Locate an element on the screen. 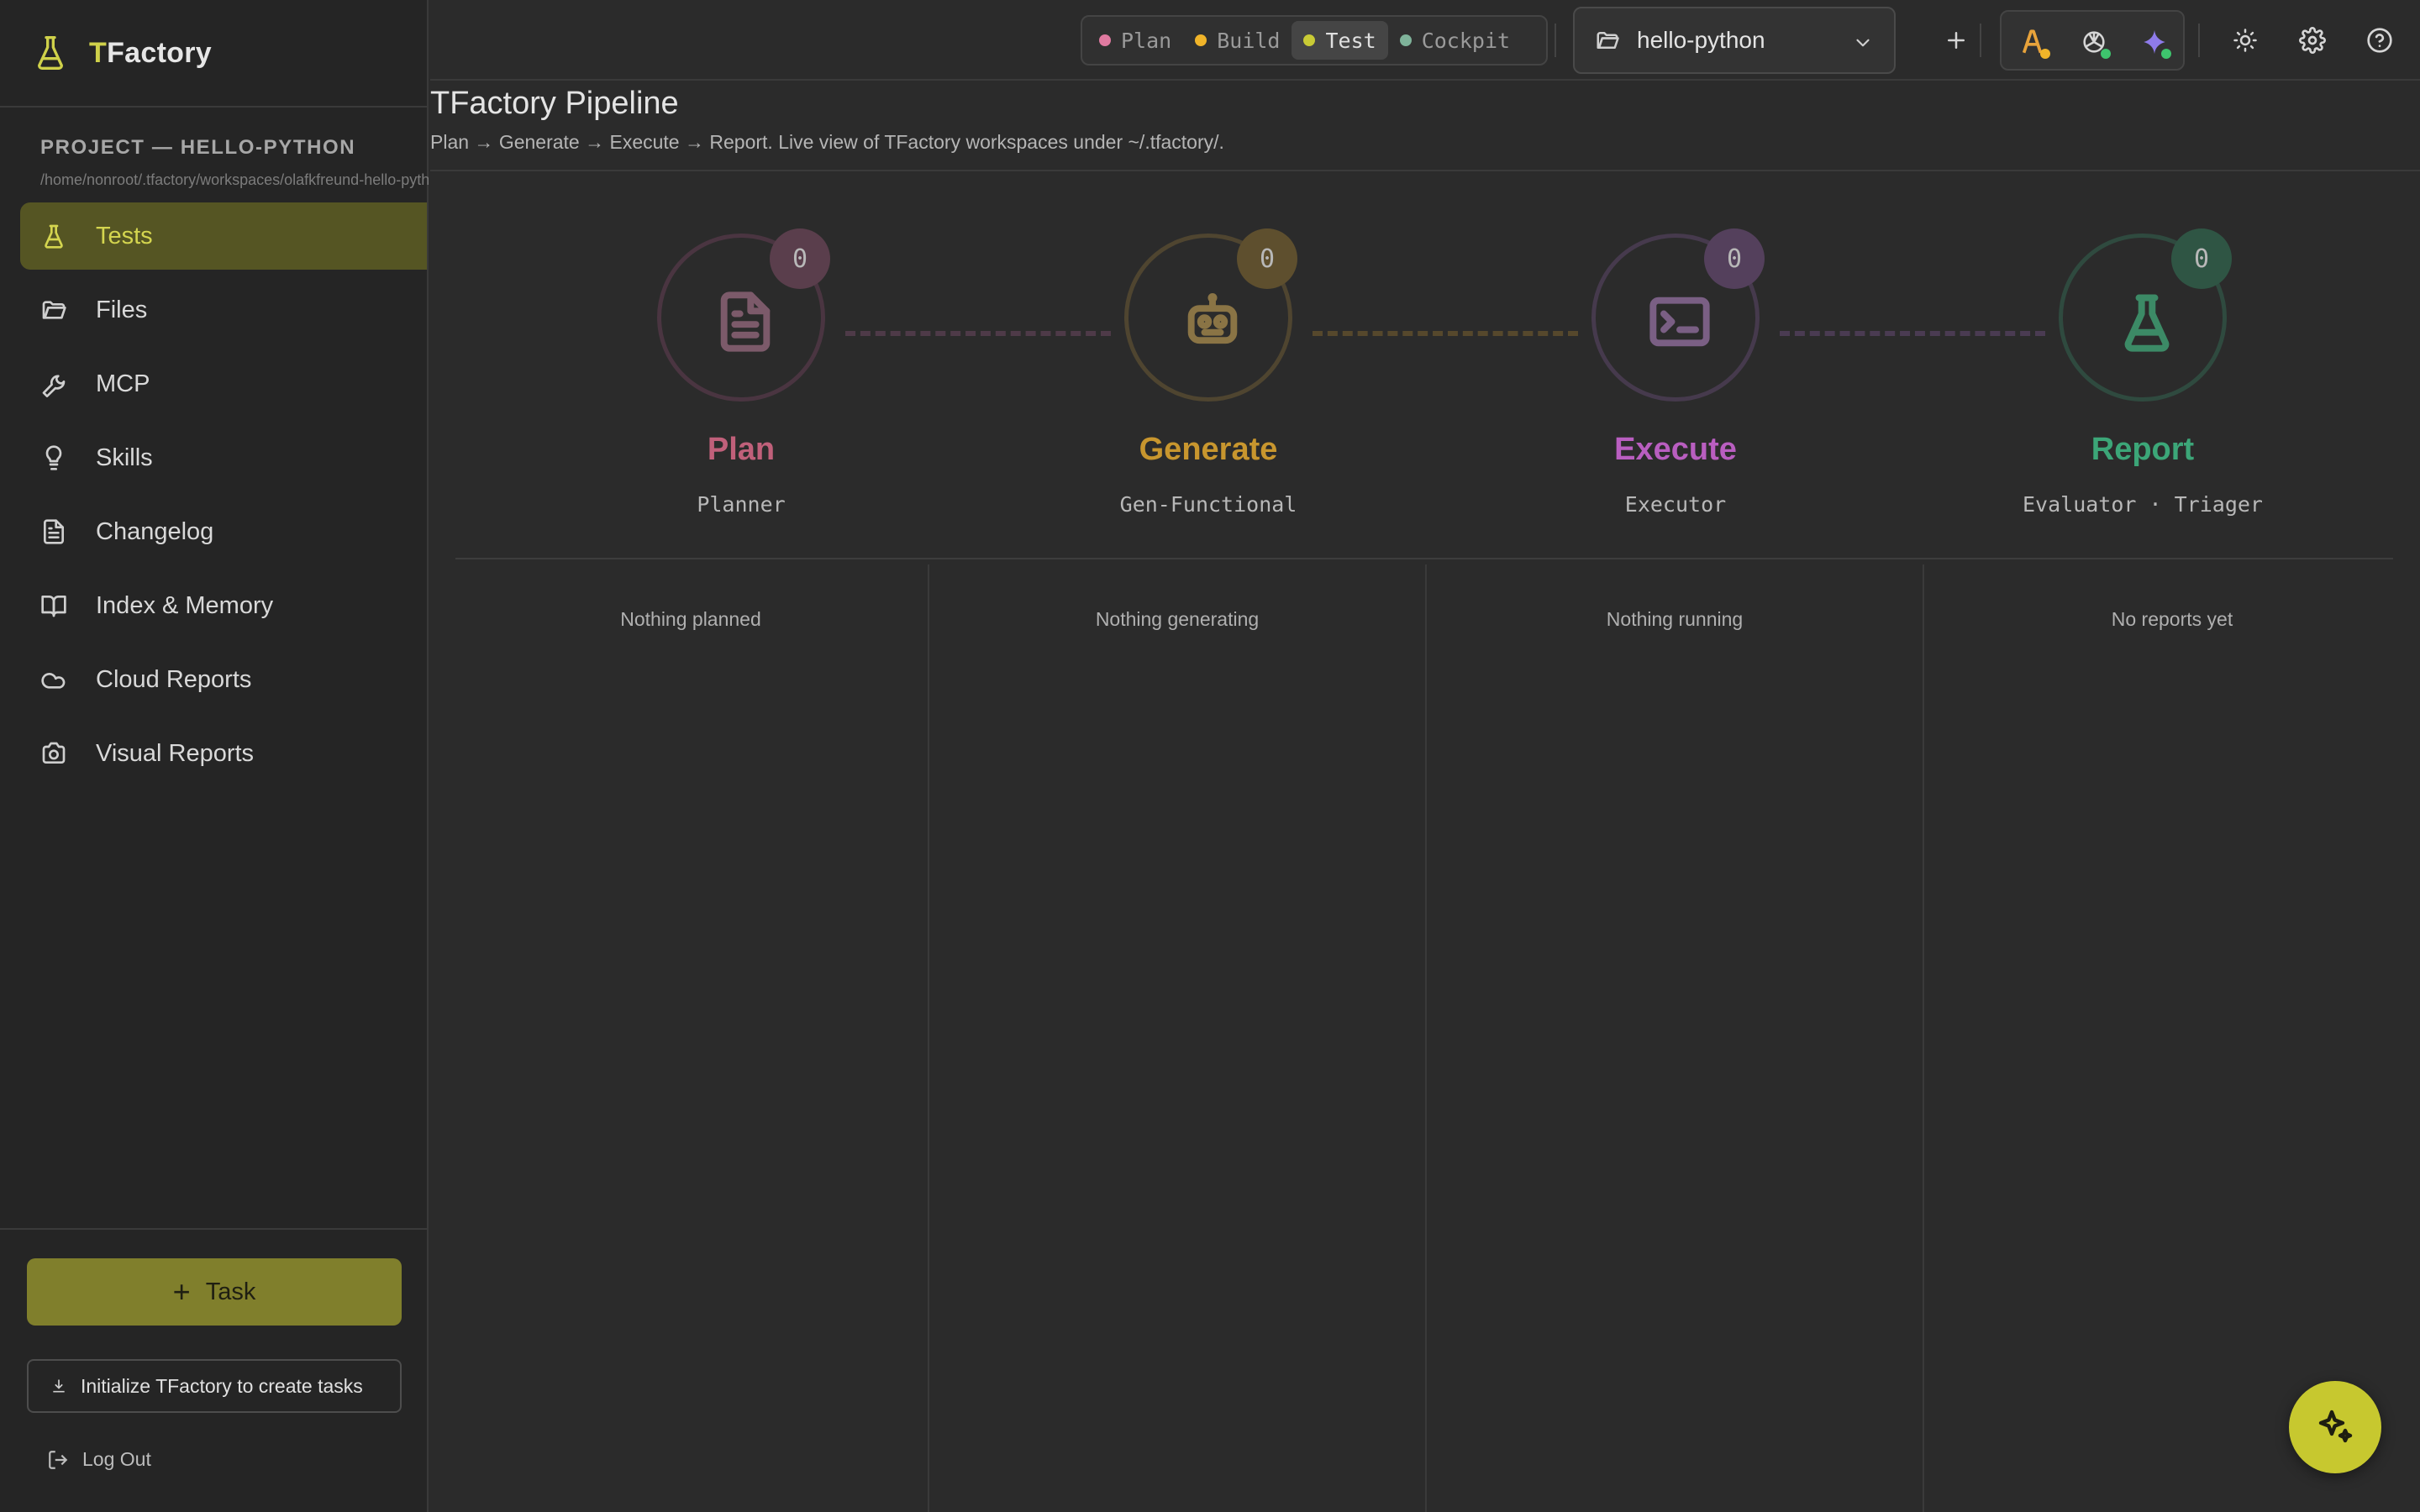 Image resolution: width=2420 pixels, height=1512 pixels. gemini-provider-button is located at coordinates (2154, 42).